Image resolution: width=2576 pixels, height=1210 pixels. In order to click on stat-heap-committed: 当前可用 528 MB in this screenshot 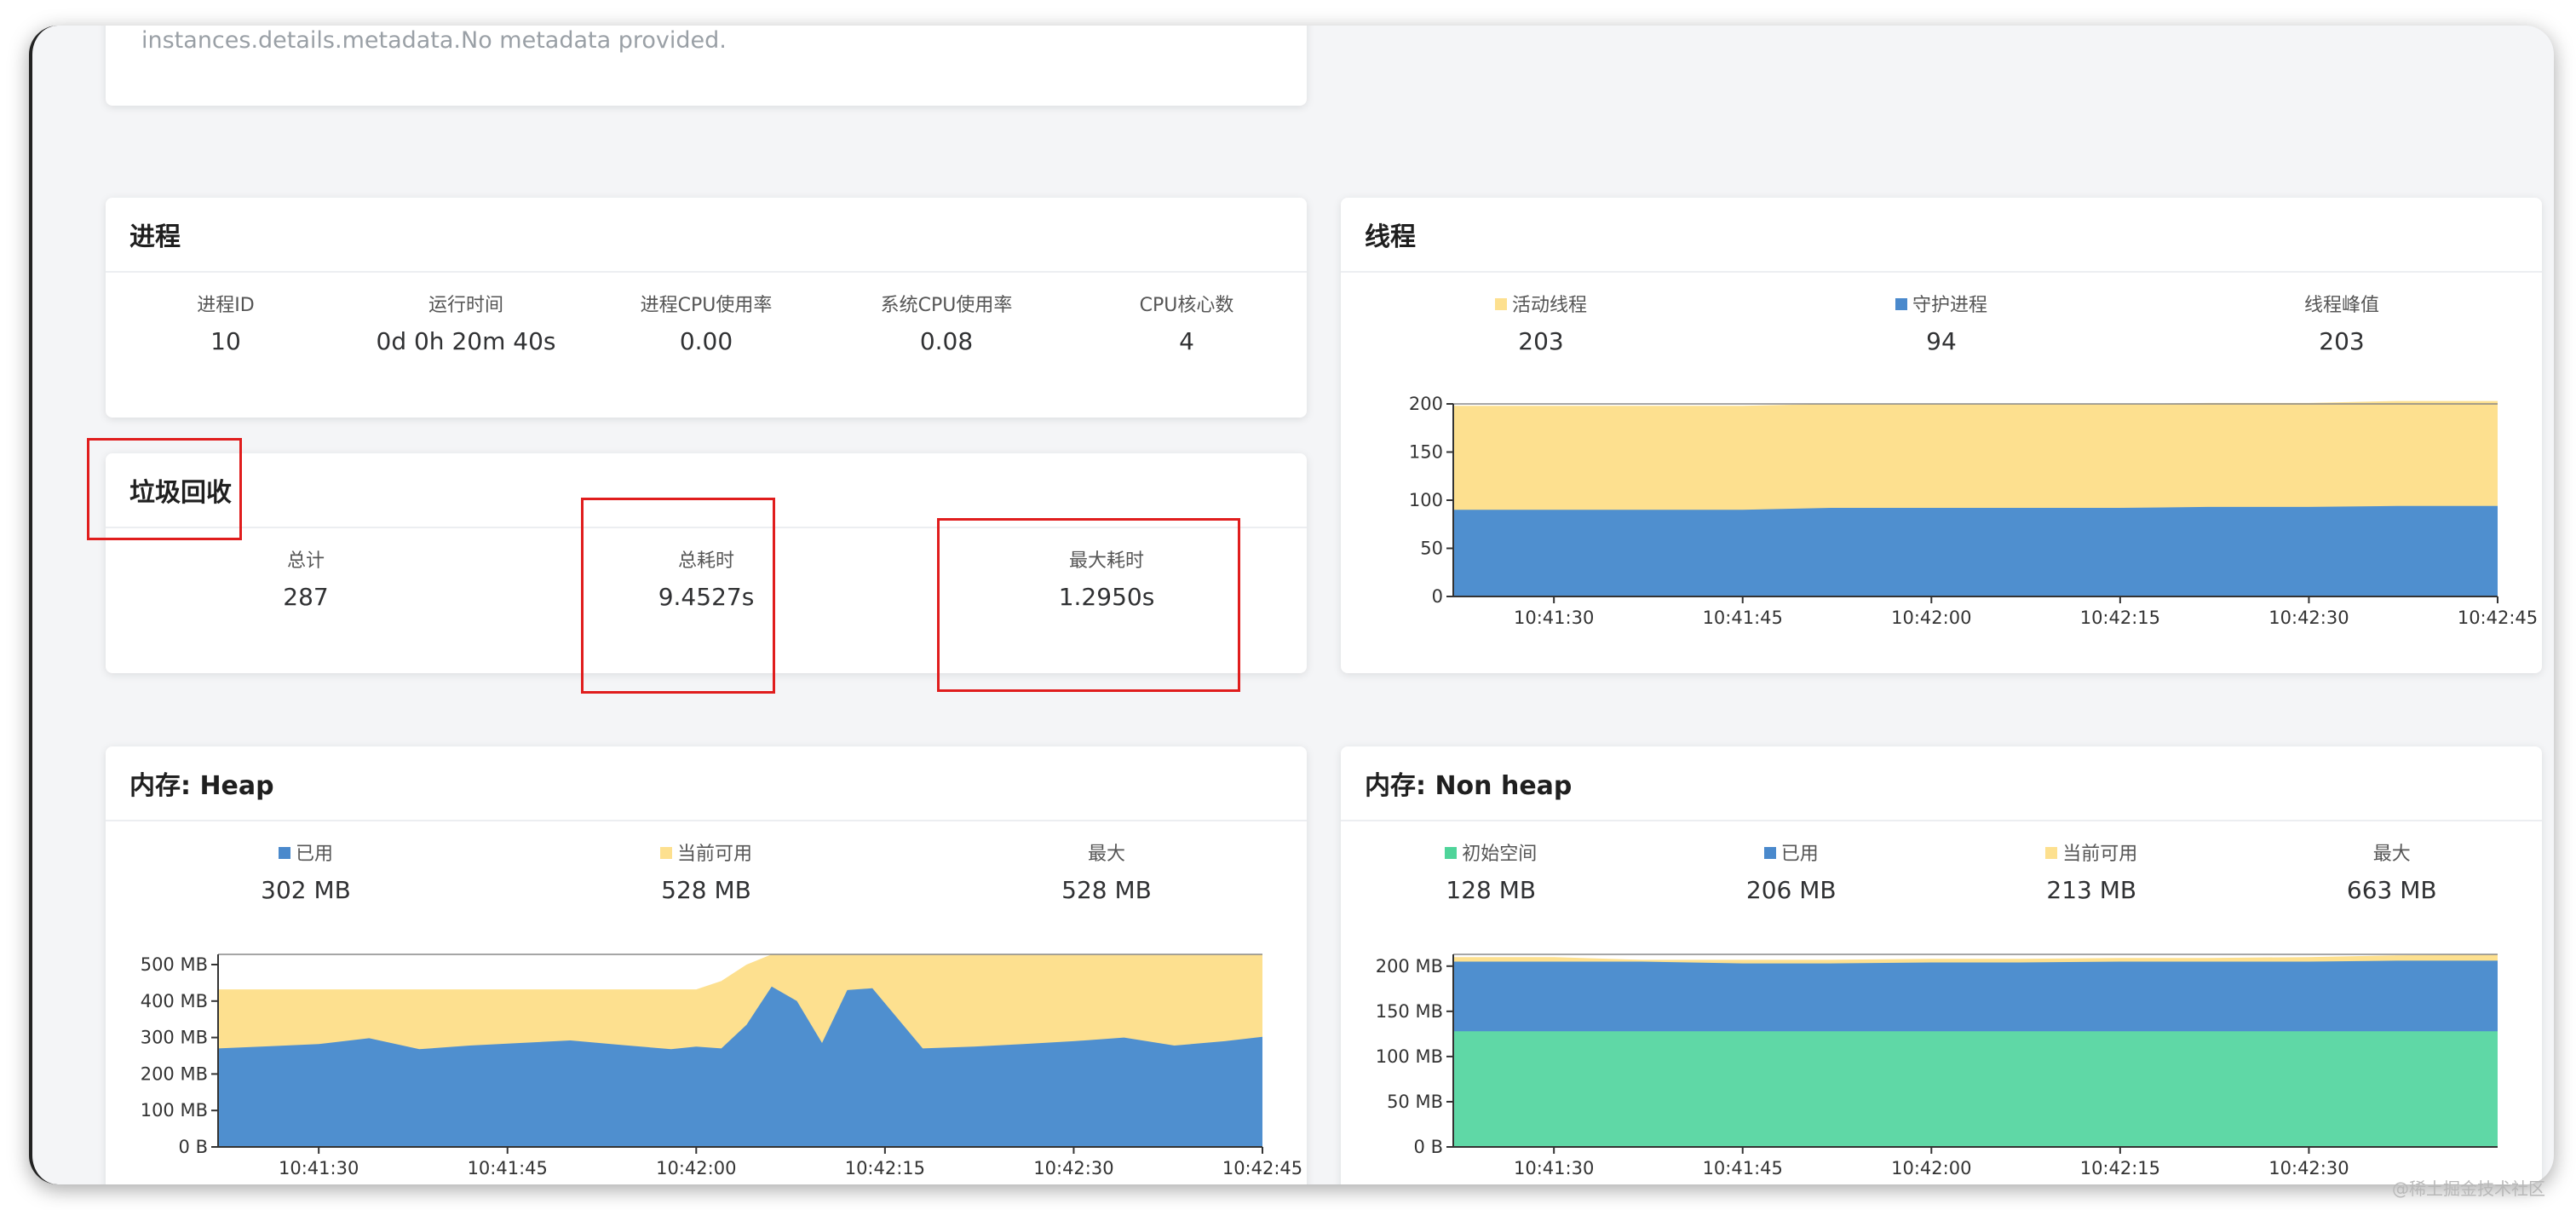, I will do `click(706, 872)`.